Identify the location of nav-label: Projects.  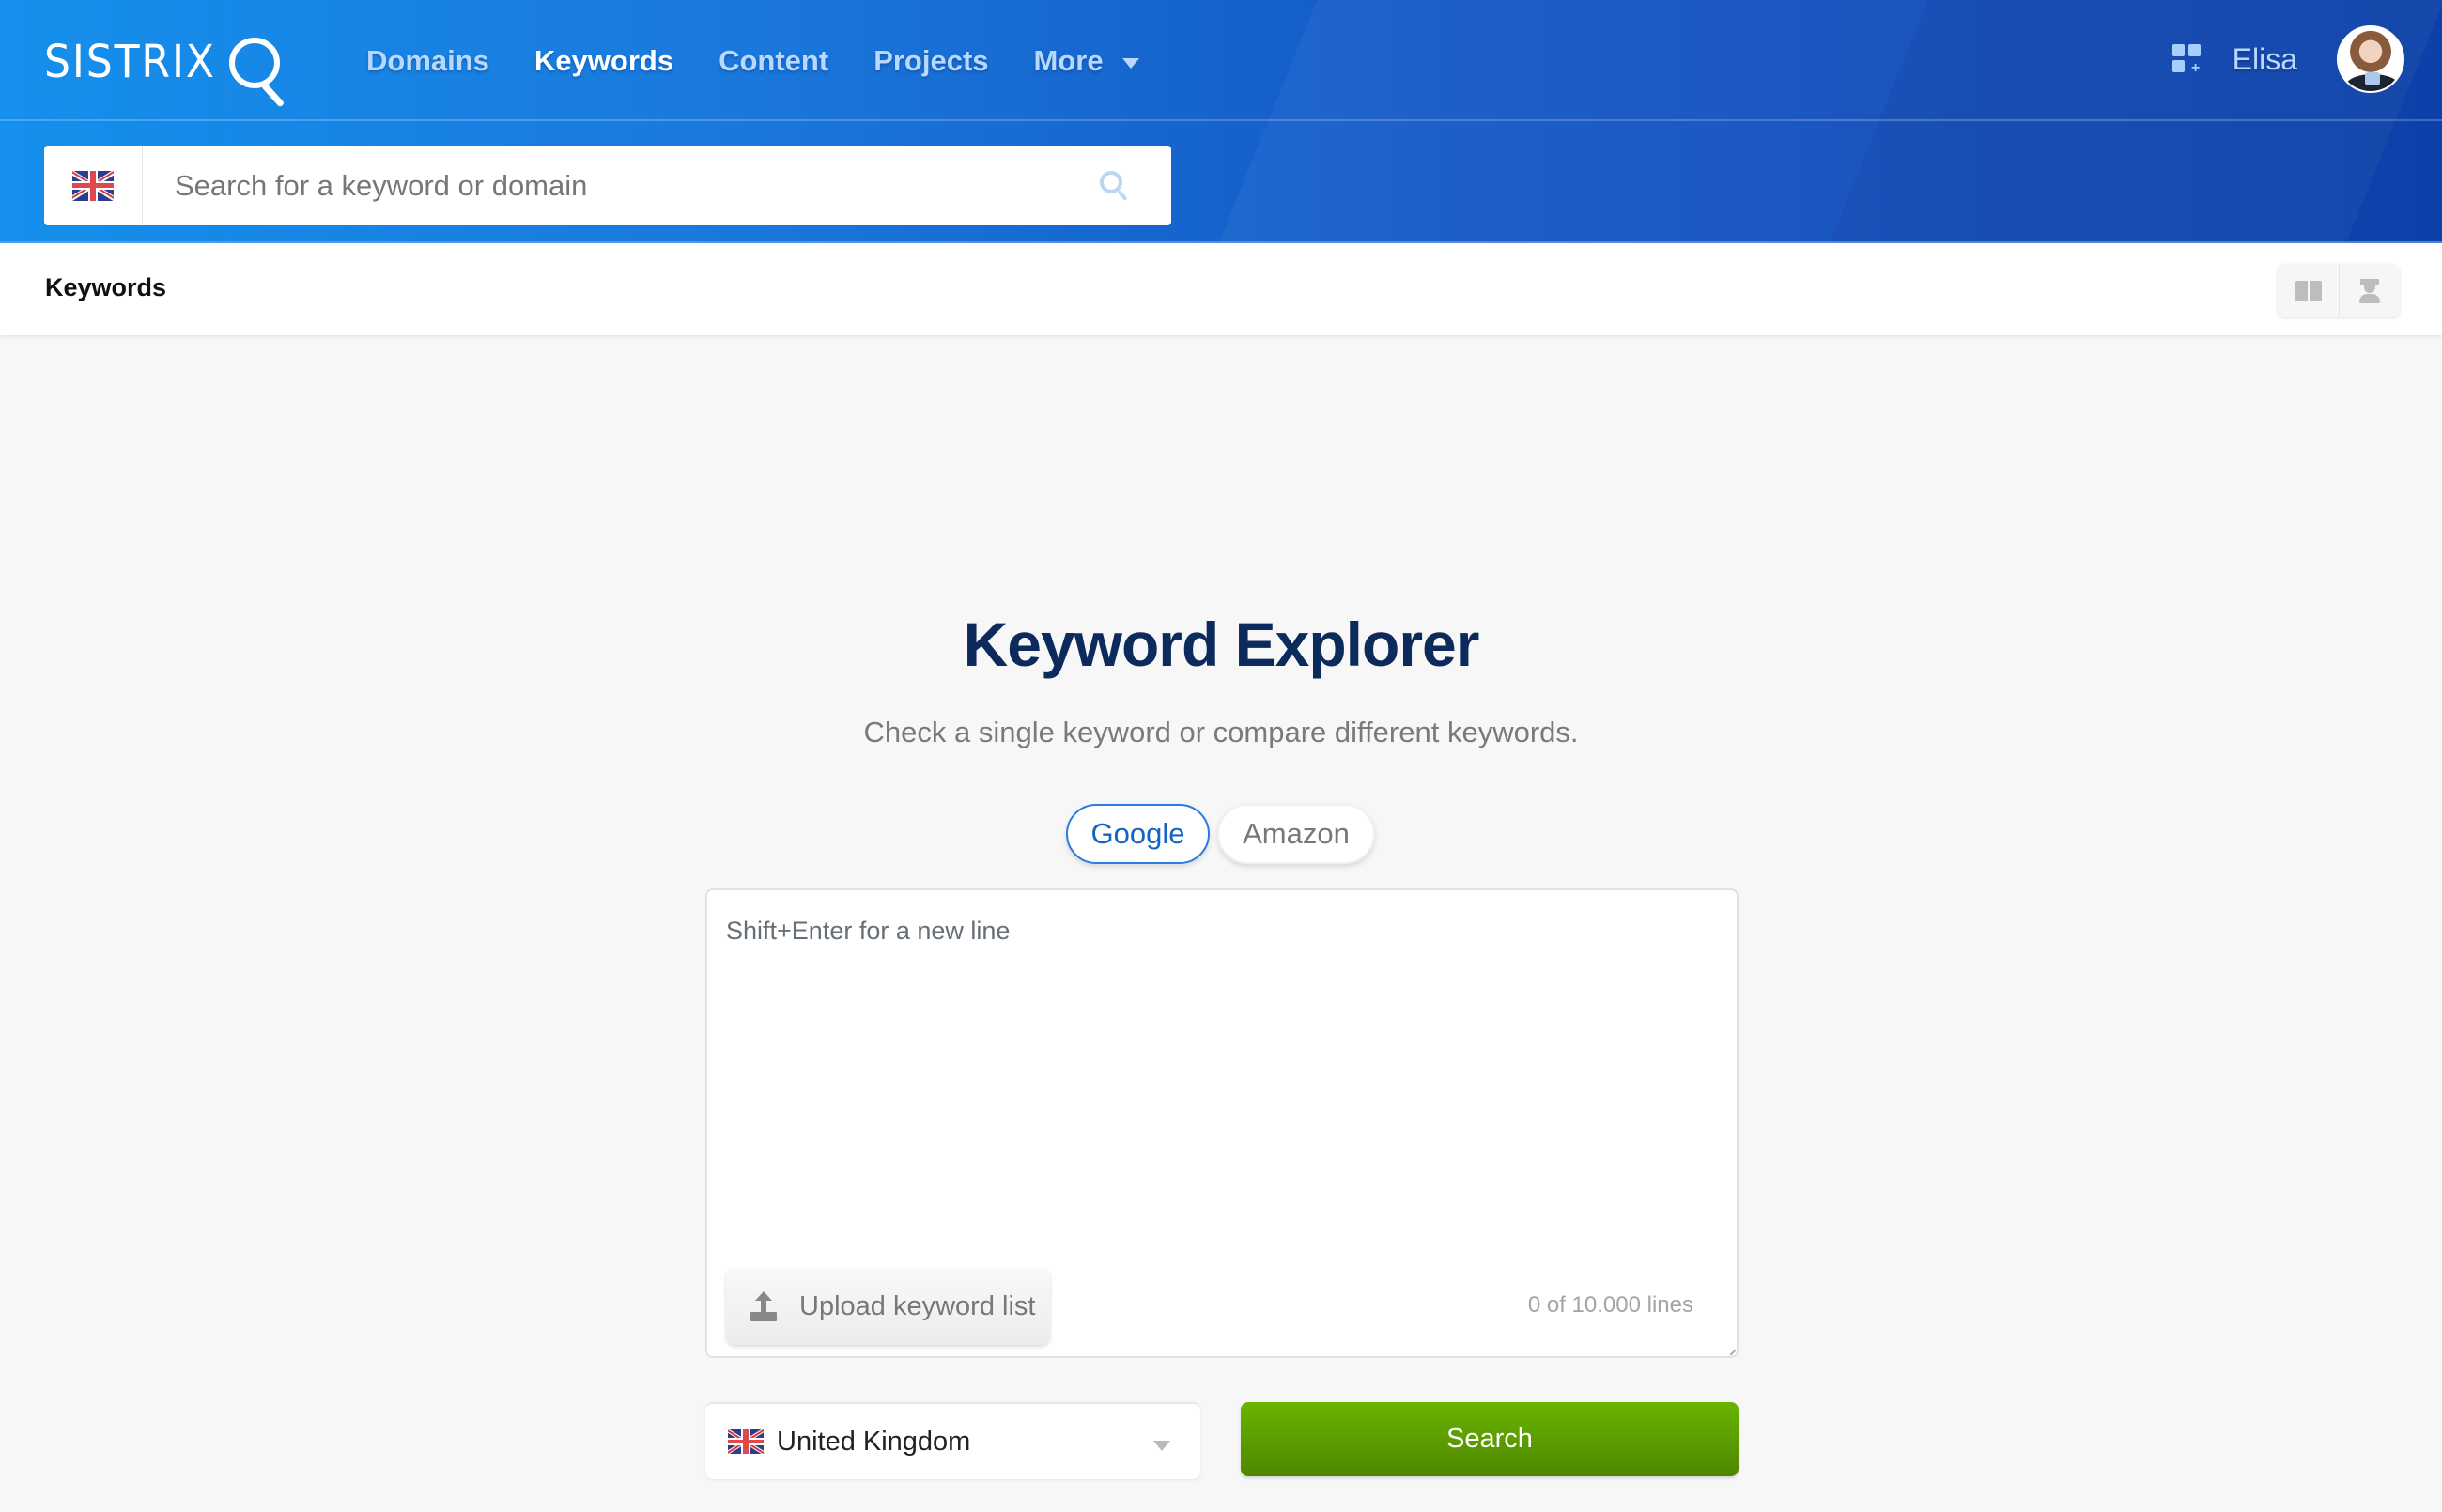
(931, 61).